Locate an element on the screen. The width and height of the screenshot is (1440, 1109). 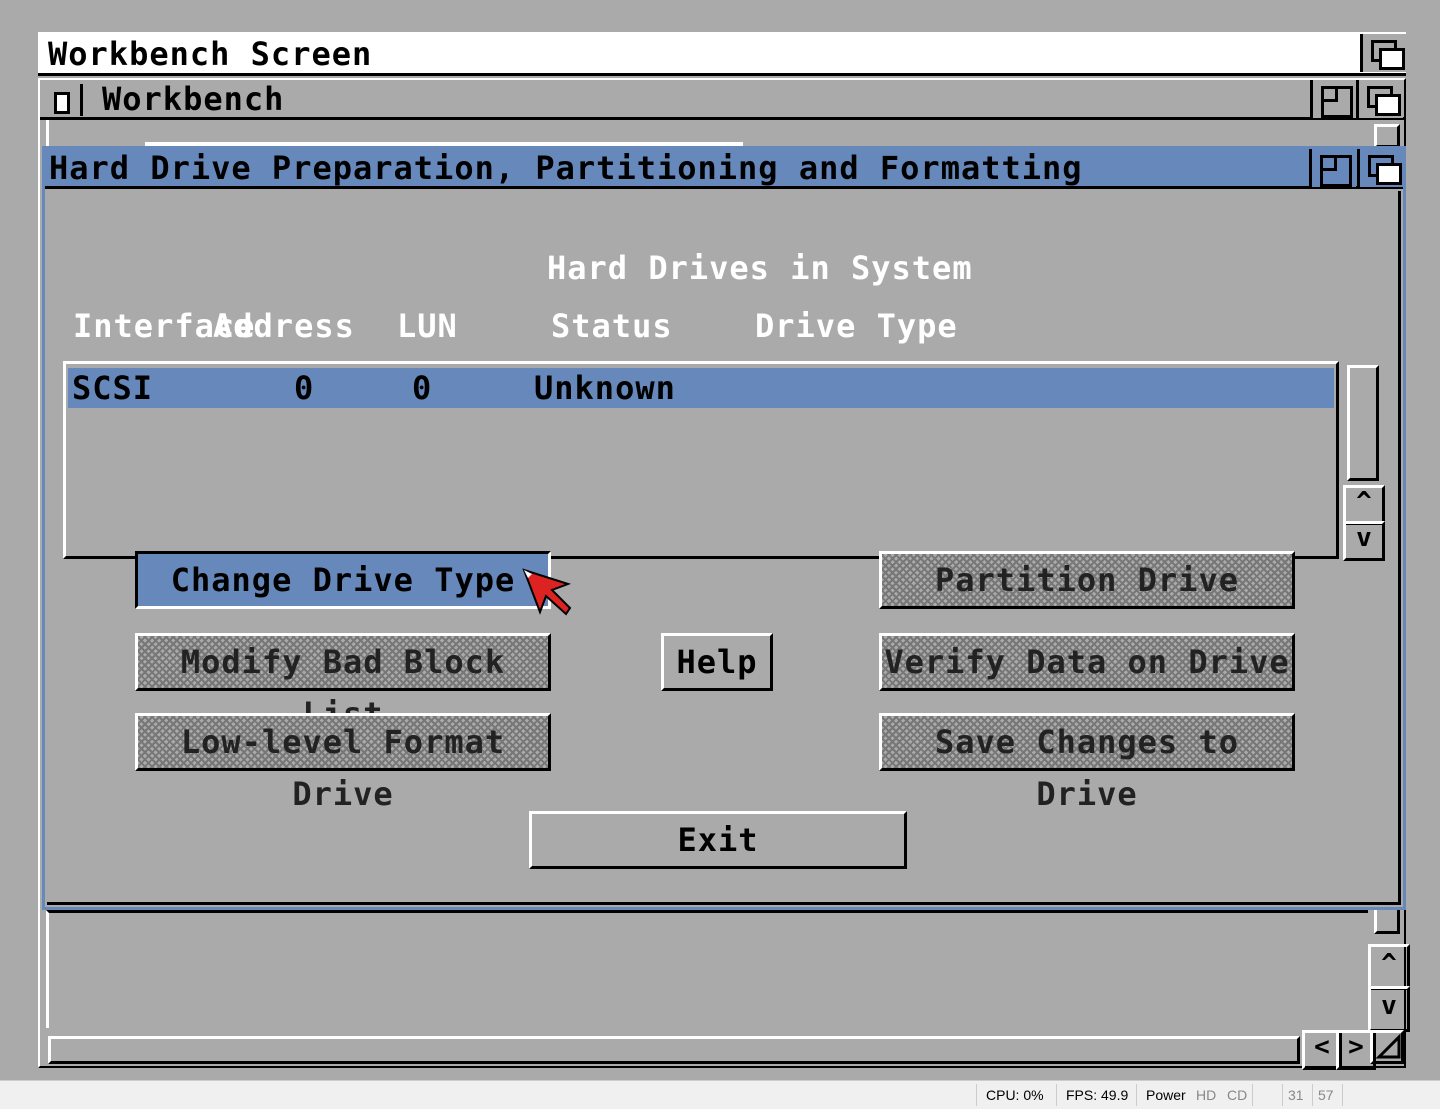
cd-indicator: CD is located at coordinates (1237, 1095).